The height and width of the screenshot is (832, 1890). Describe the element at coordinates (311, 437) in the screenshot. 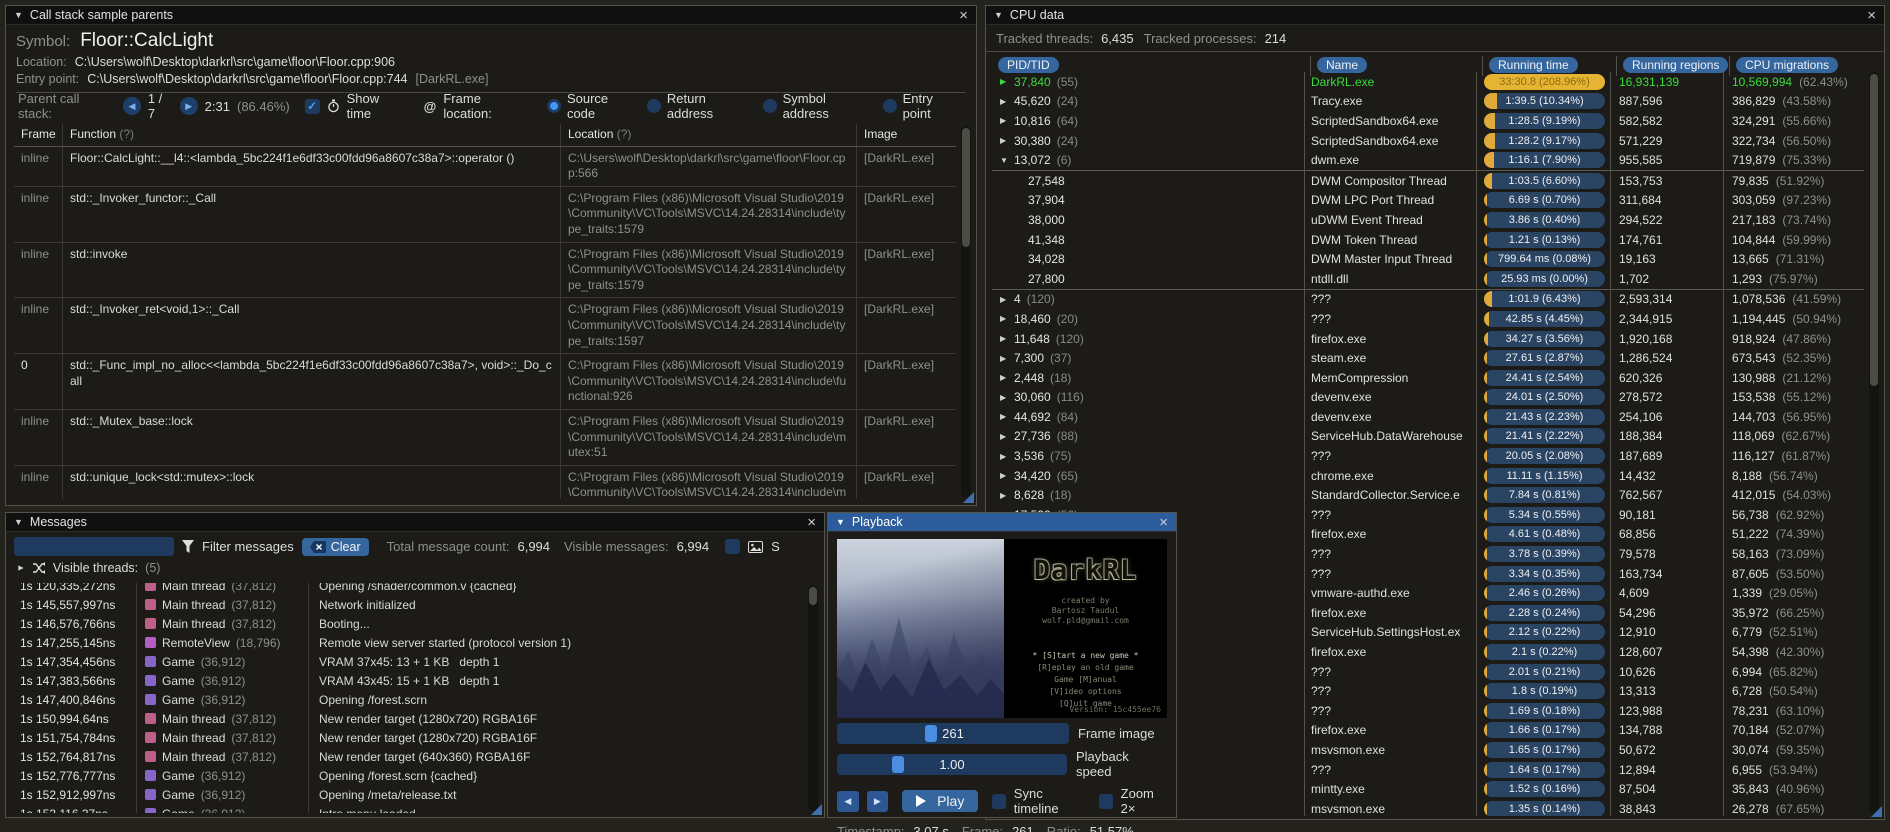

I see `function-cell: std::_Mutex_base::lock` at that location.